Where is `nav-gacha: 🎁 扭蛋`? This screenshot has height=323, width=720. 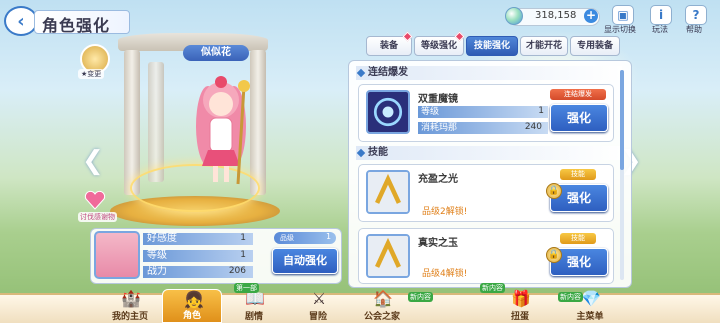 nav-gacha: 🎁 扭蛋 is located at coordinates (520, 306).